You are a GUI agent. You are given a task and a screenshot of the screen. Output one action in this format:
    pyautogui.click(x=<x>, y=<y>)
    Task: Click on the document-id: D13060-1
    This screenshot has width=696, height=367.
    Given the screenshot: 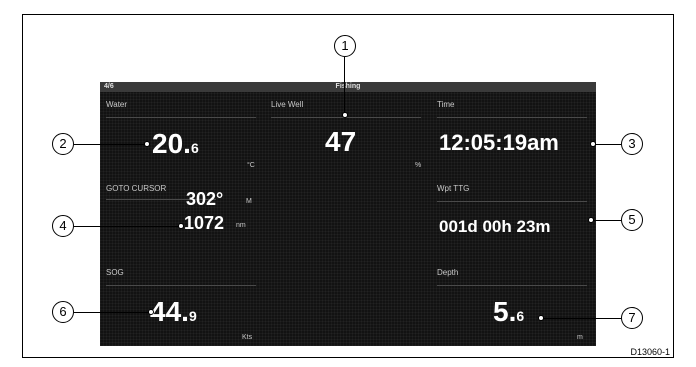 What is the action you would take?
    pyautogui.click(x=650, y=352)
    